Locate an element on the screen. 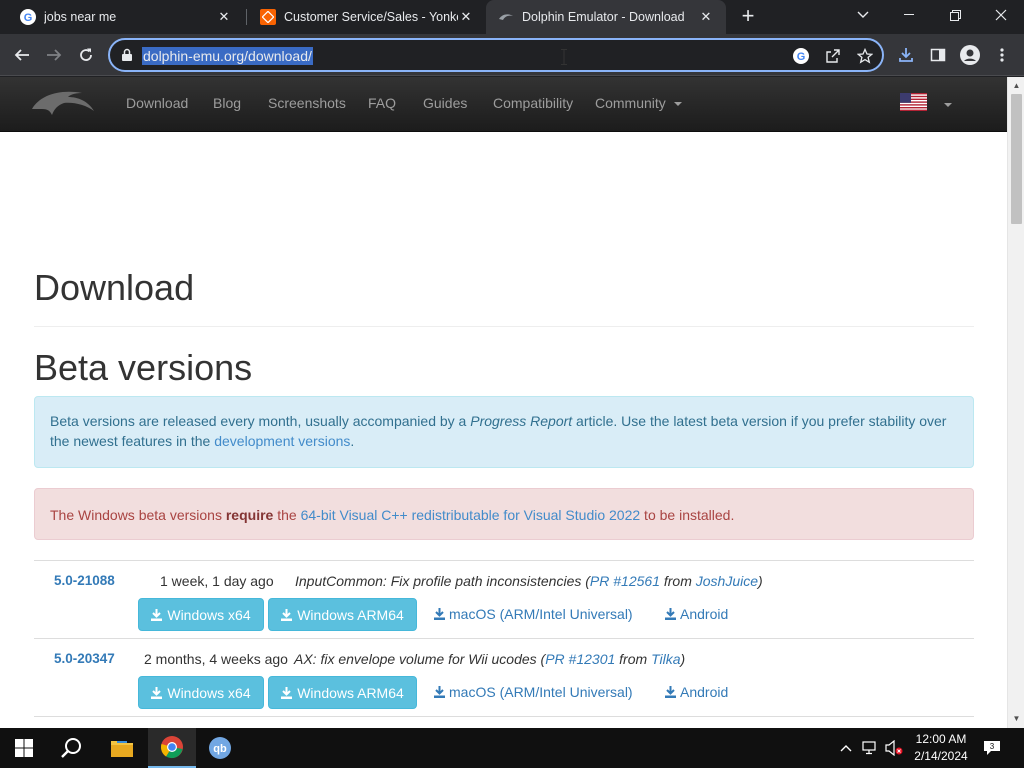 This screenshot has height=768, width=1024. tab-jobs-near-me: G jobs near me ✕ is located at coordinates (126, 17).